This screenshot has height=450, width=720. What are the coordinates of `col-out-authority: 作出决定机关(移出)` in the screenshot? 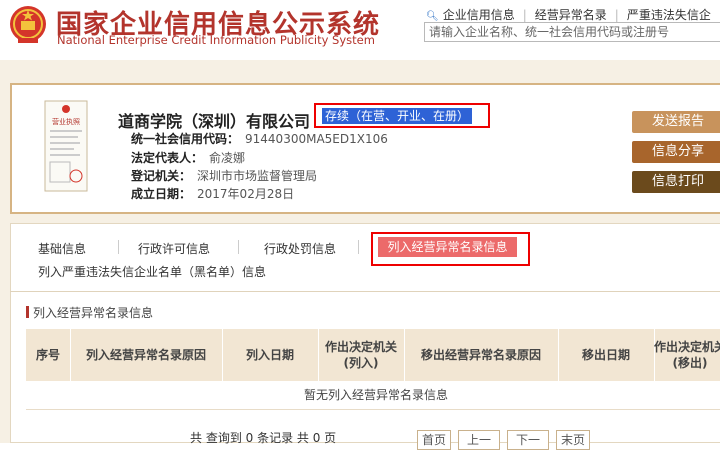 It's located at (687, 355).